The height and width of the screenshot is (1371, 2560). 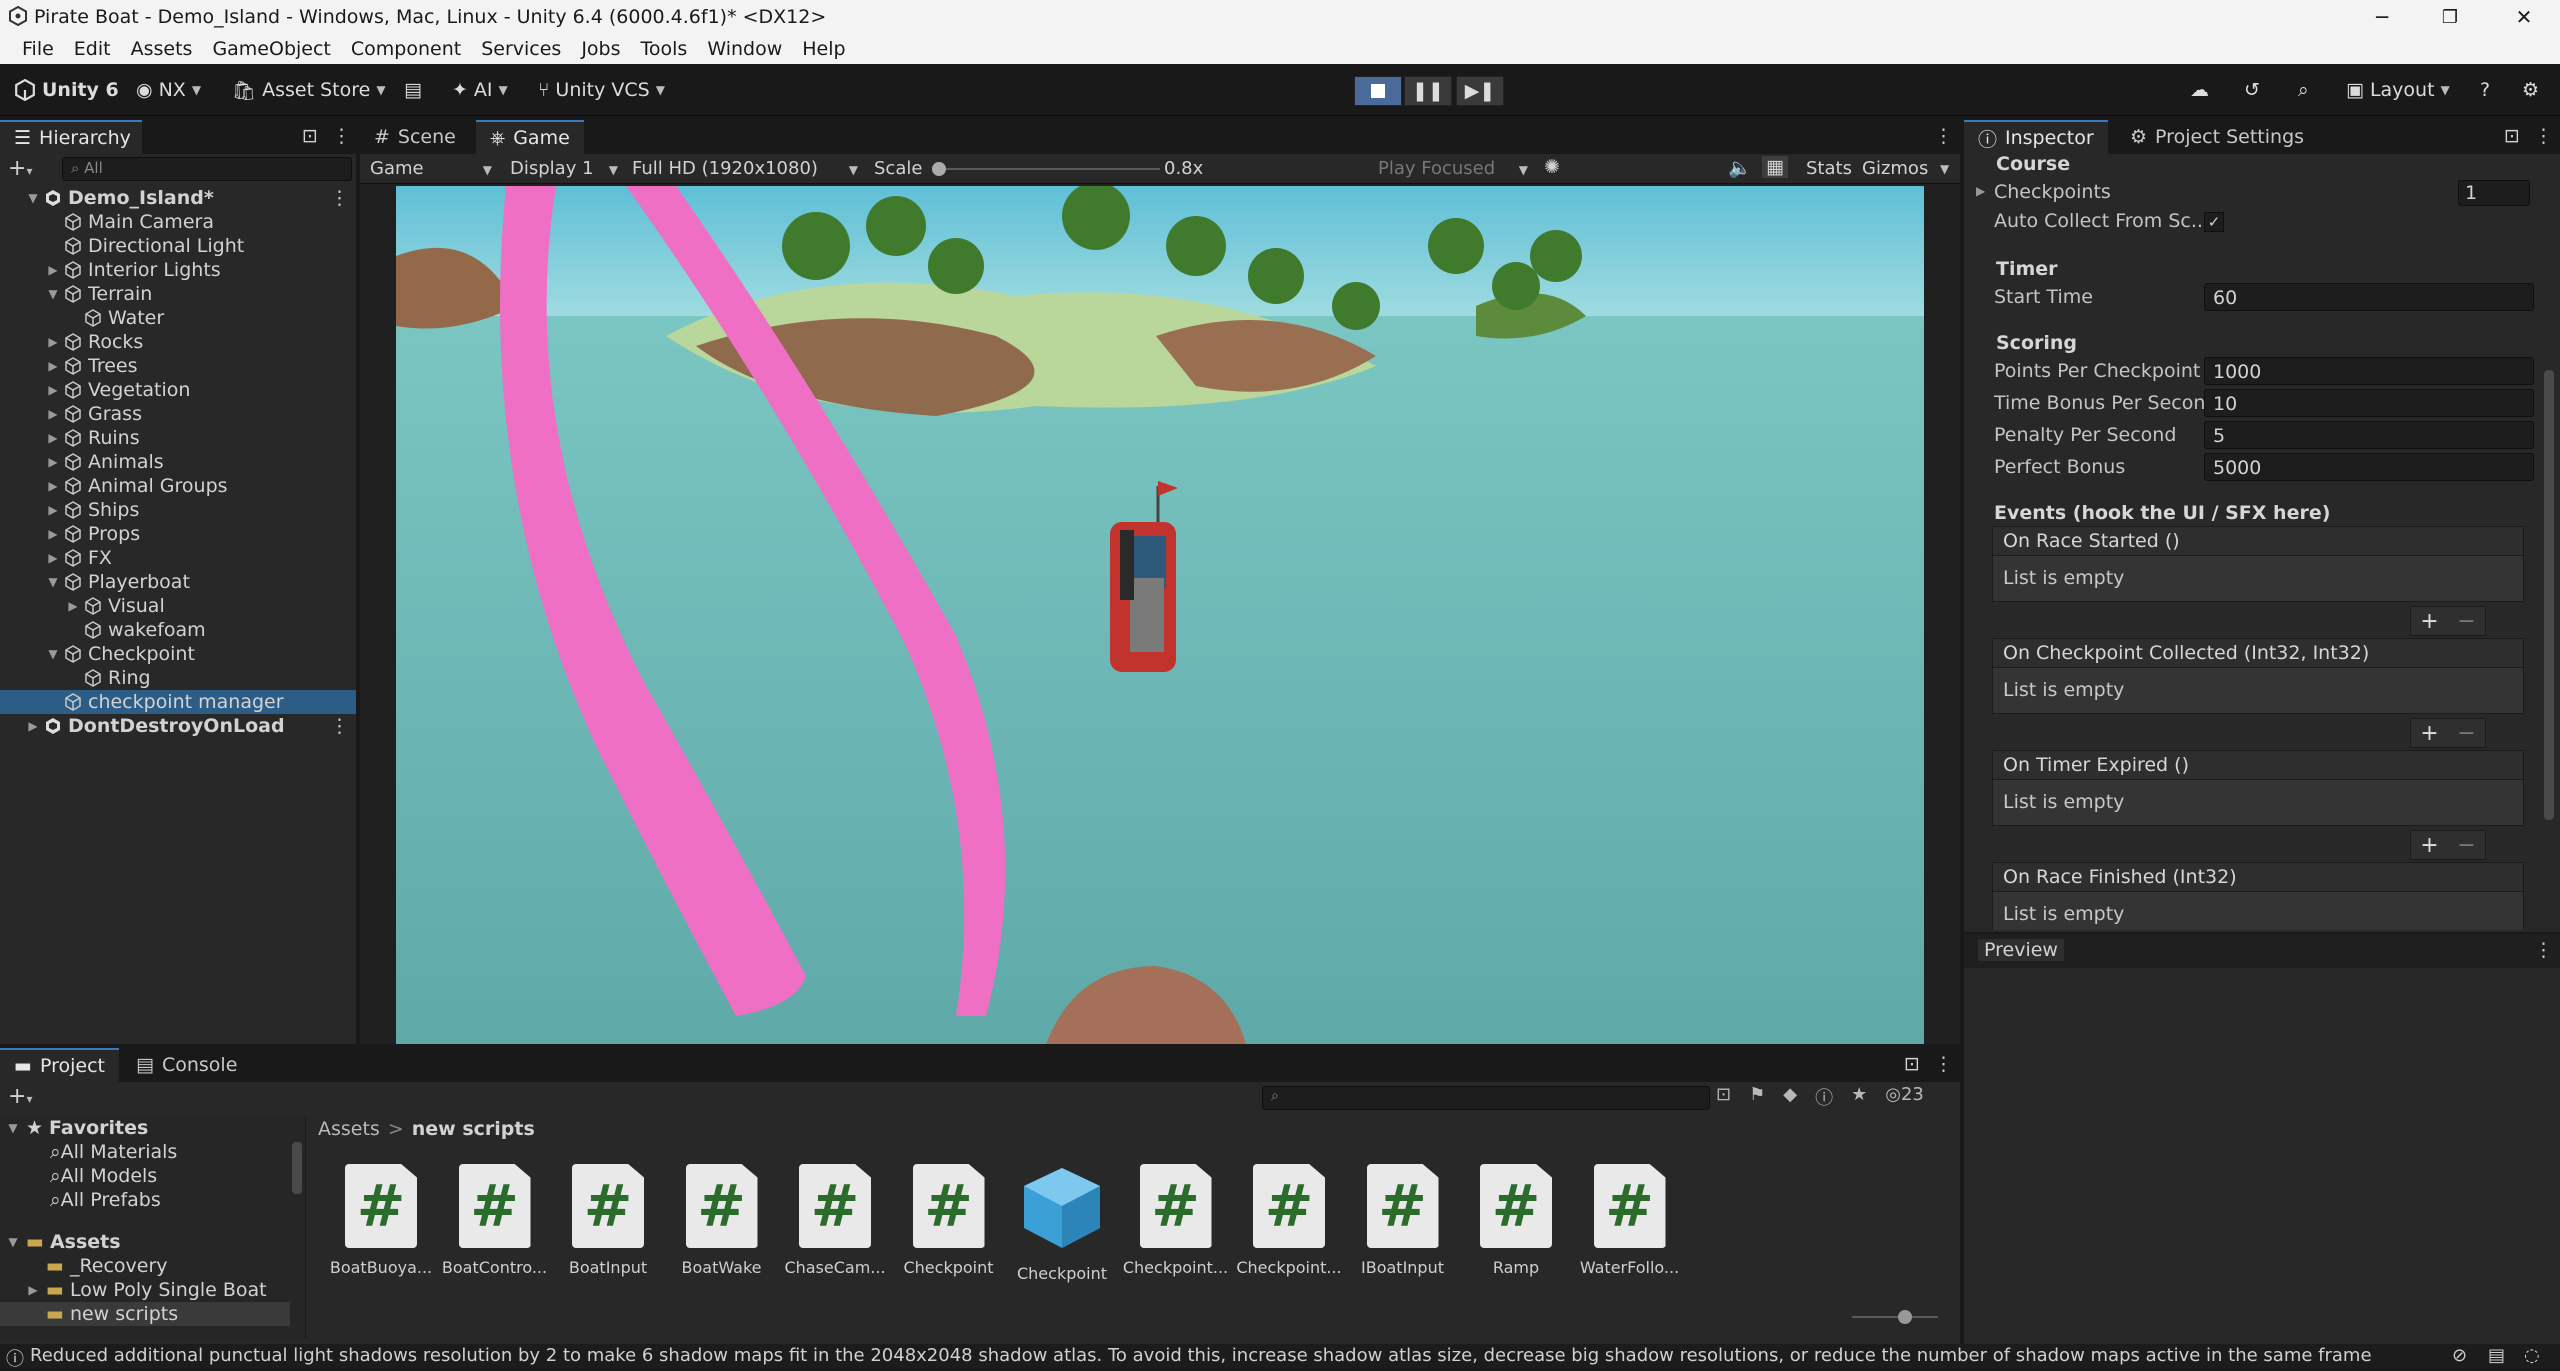 I want to click on hierarchy-row: Ring, so click(x=178, y=678).